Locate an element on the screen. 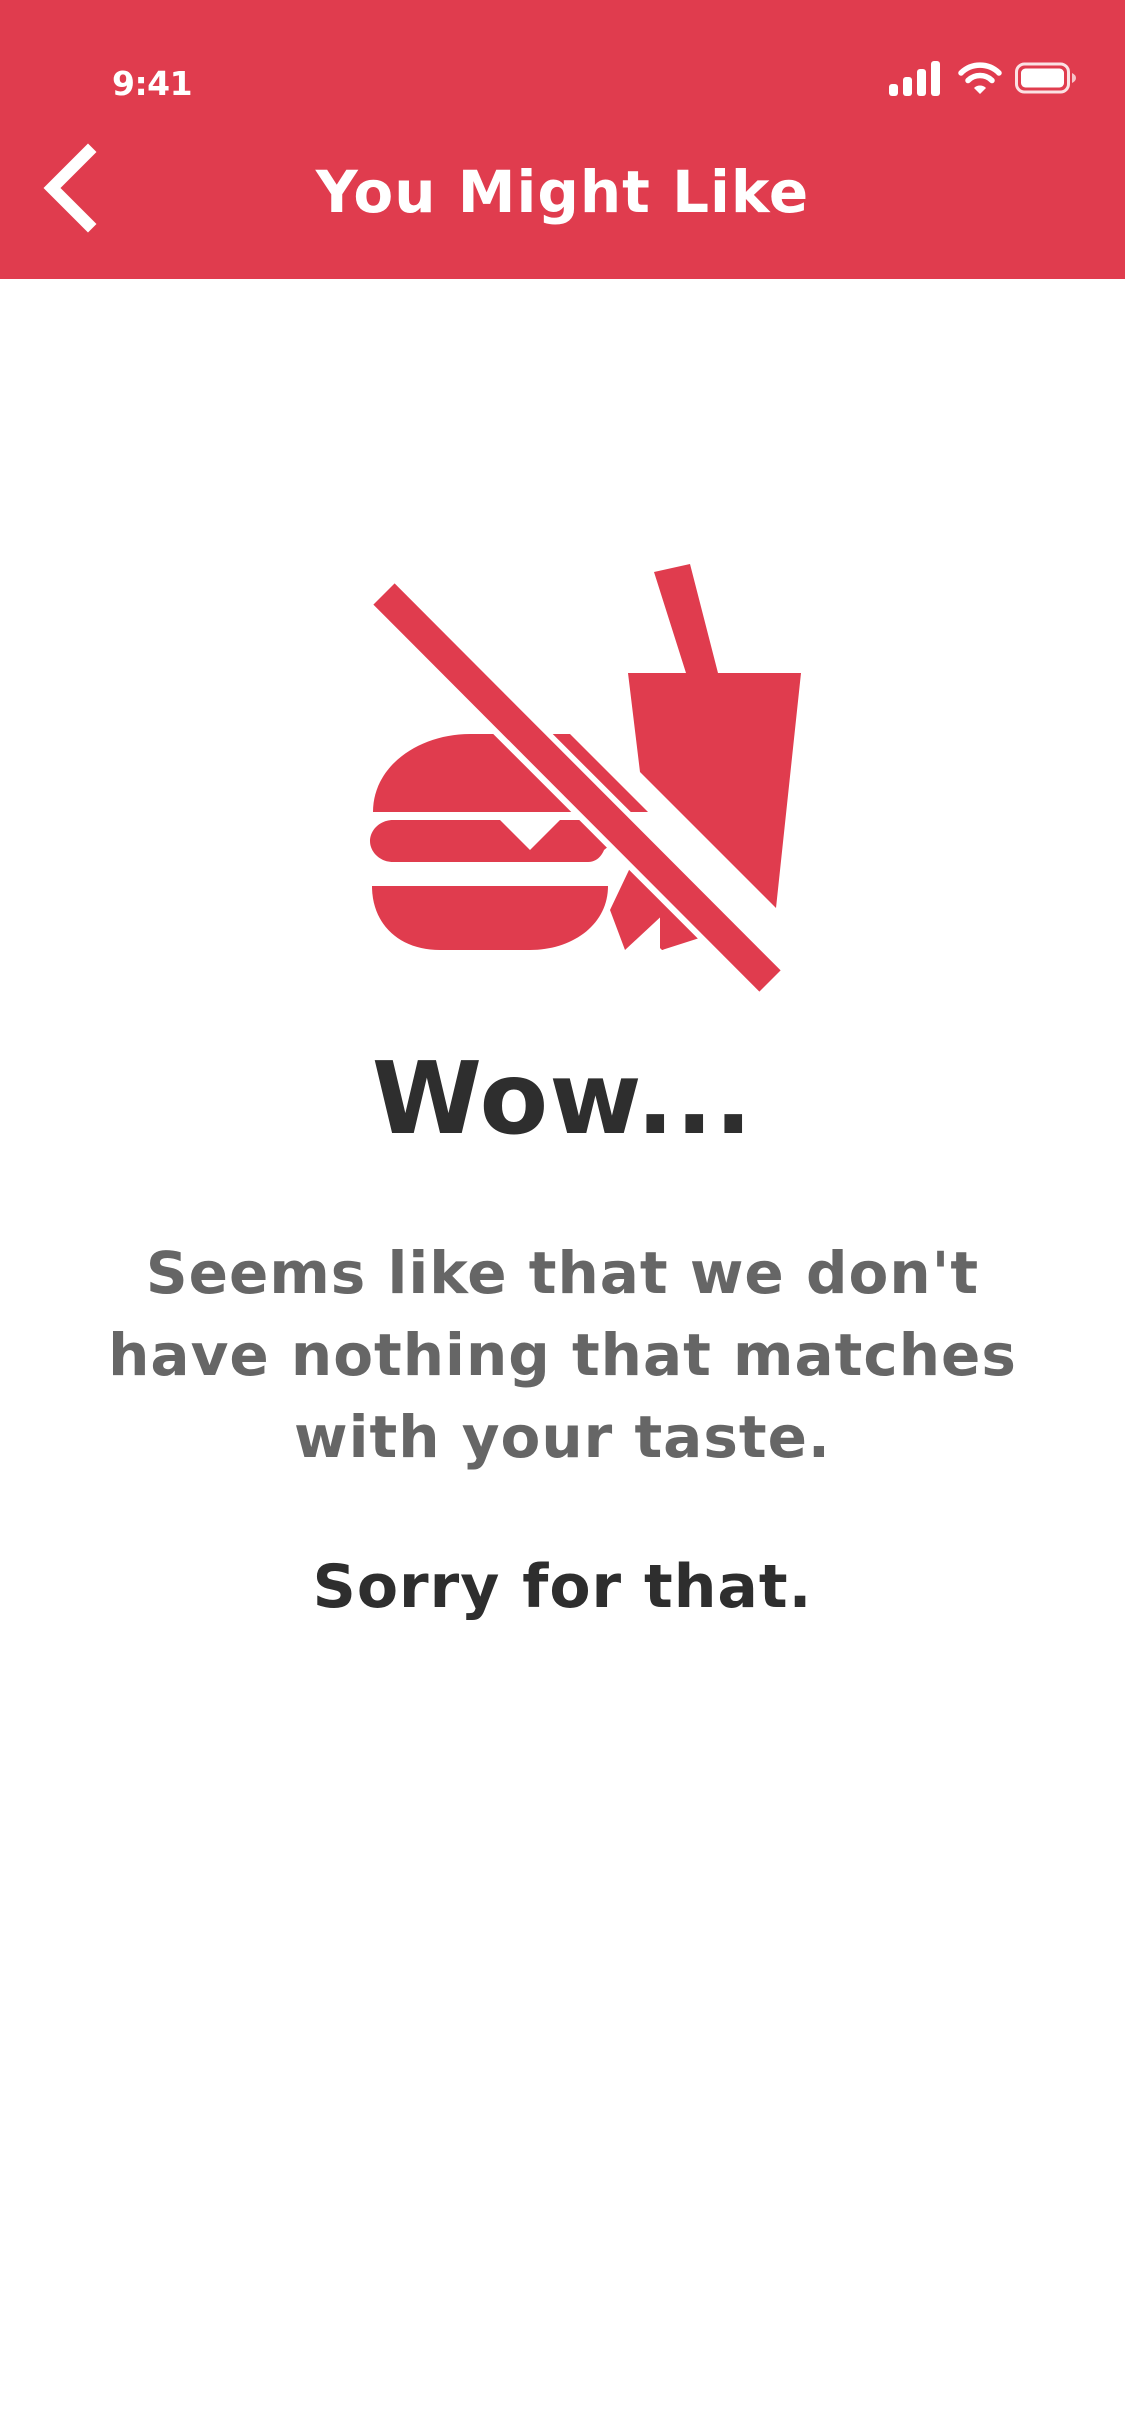 The height and width of the screenshot is (2436, 1125). no-food-icon is located at coordinates (584, 780).